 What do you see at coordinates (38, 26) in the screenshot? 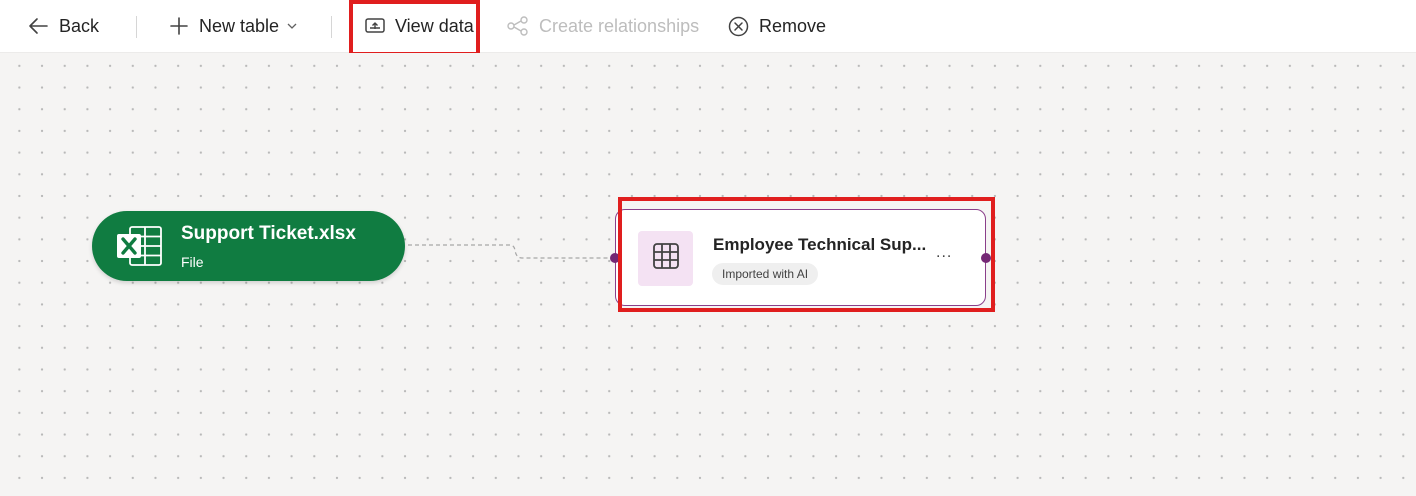
I see `arrow-left-icon` at bounding box center [38, 26].